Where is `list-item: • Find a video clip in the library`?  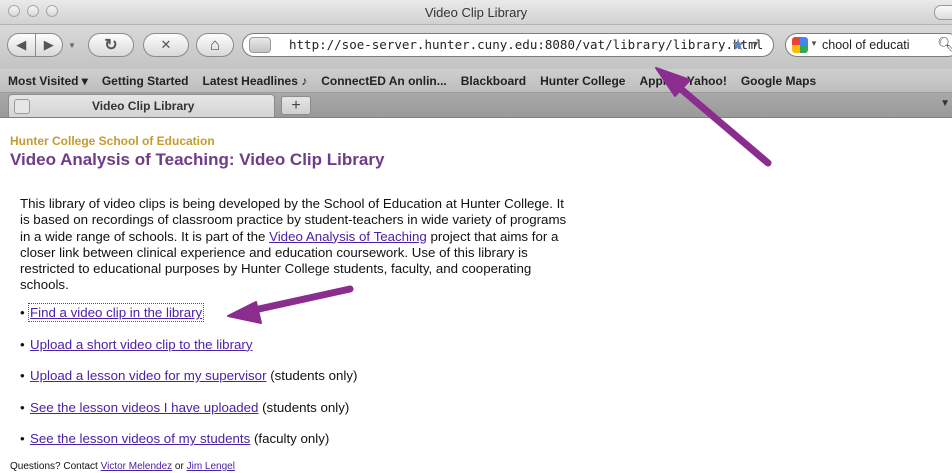
list-item: • Find a video clip in the library is located at coordinates (112, 312).